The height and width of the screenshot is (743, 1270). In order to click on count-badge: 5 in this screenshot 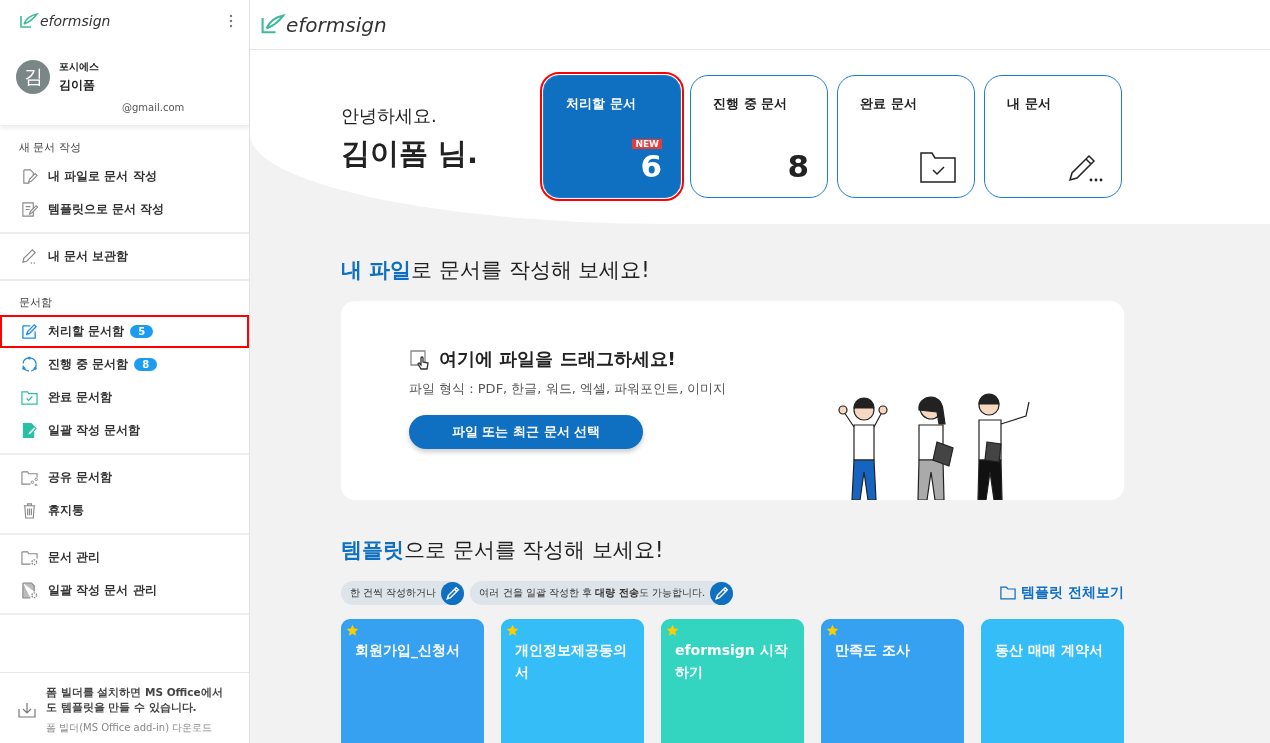, I will do `click(142, 331)`.